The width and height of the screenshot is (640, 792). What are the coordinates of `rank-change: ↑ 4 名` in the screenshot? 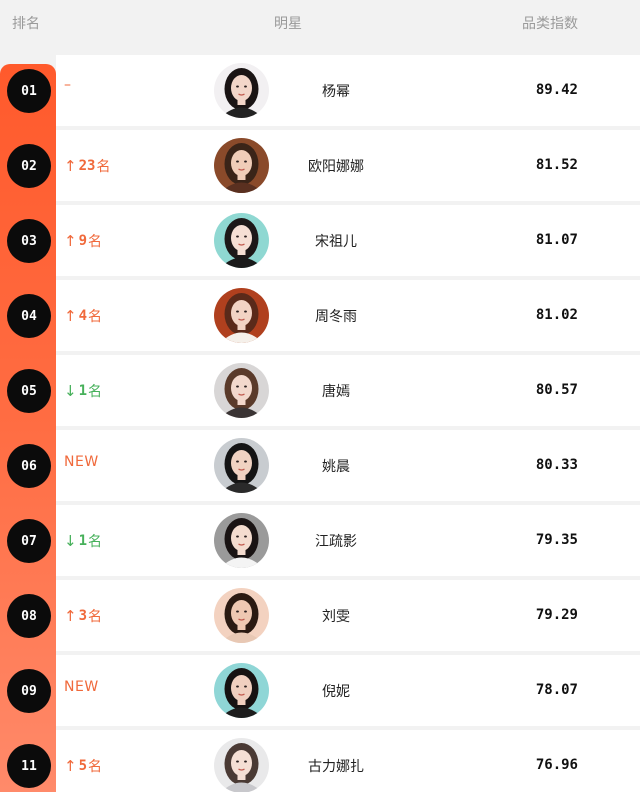 It's located at (83, 316).